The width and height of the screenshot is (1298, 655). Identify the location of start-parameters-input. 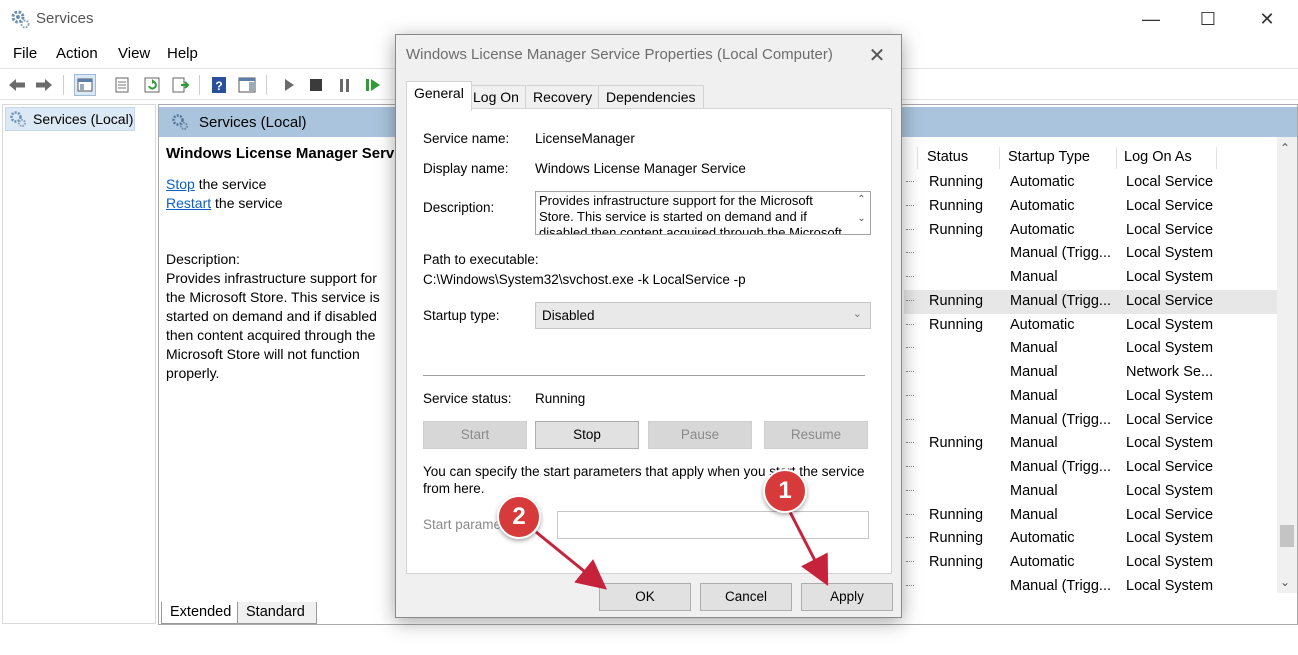
(713, 525).